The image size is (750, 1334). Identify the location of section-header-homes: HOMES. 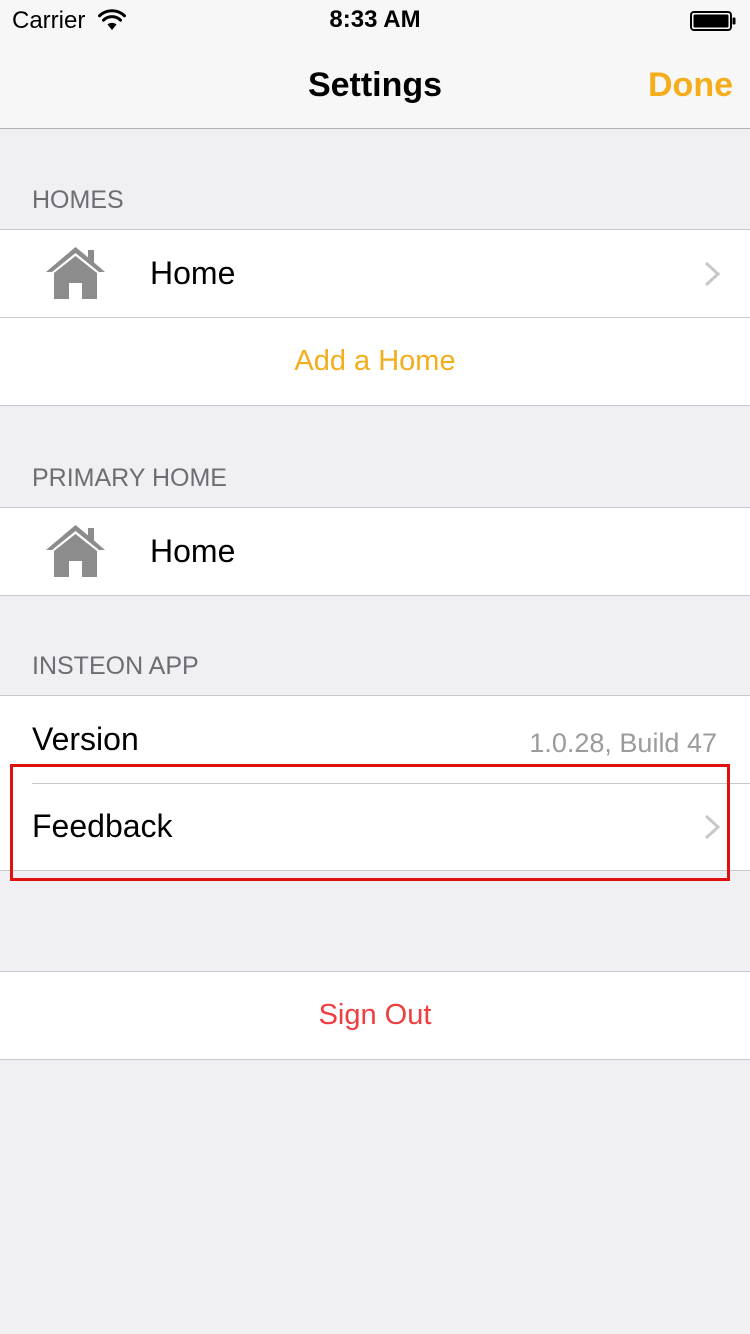
(78, 200).